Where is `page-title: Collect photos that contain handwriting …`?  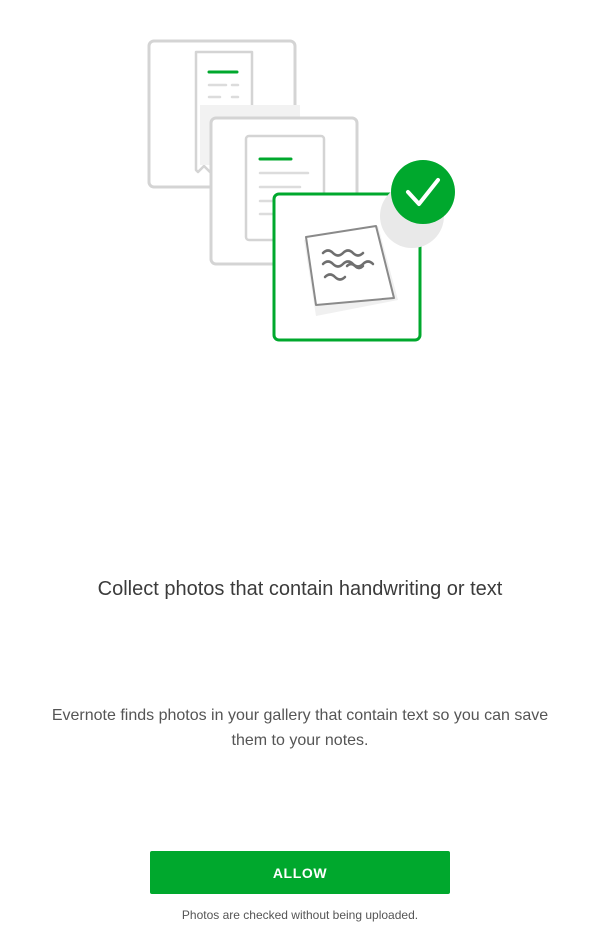 page-title: Collect photos that contain handwriting … is located at coordinates (300, 589).